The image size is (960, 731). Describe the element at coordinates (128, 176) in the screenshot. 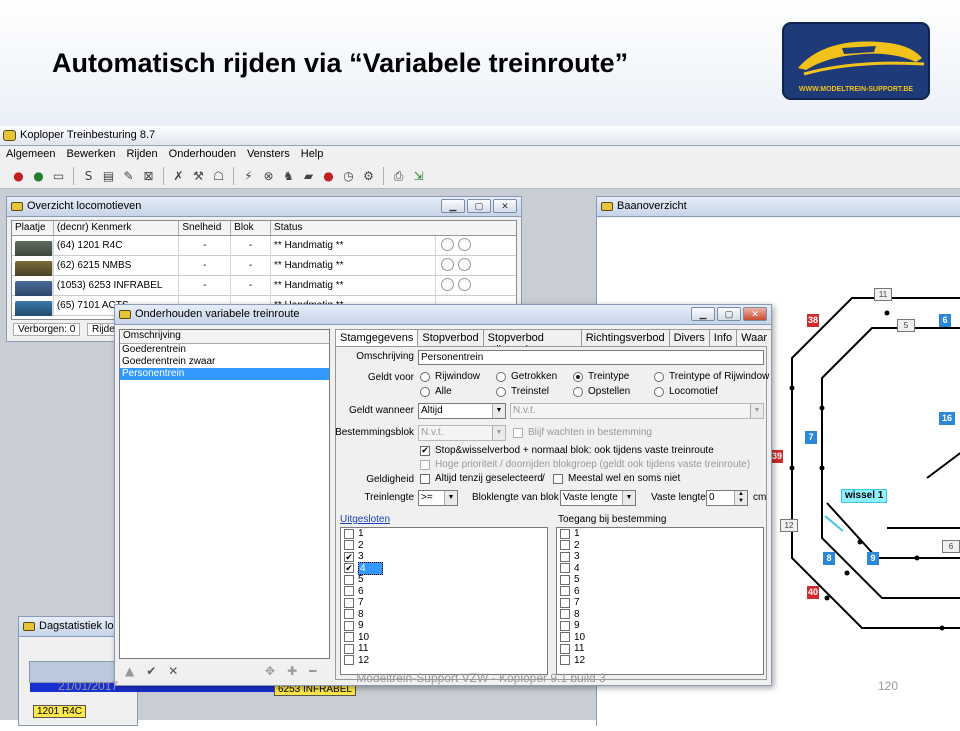

I see `edit-icon: ✎` at that location.